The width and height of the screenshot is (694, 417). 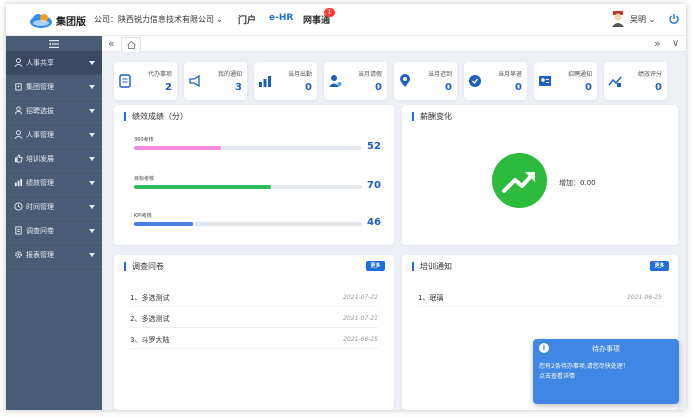 What do you see at coordinates (540, 298) in the screenshot?
I see `list-item: 1、珉璃 2021-06-25` at bounding box center [540, 298].